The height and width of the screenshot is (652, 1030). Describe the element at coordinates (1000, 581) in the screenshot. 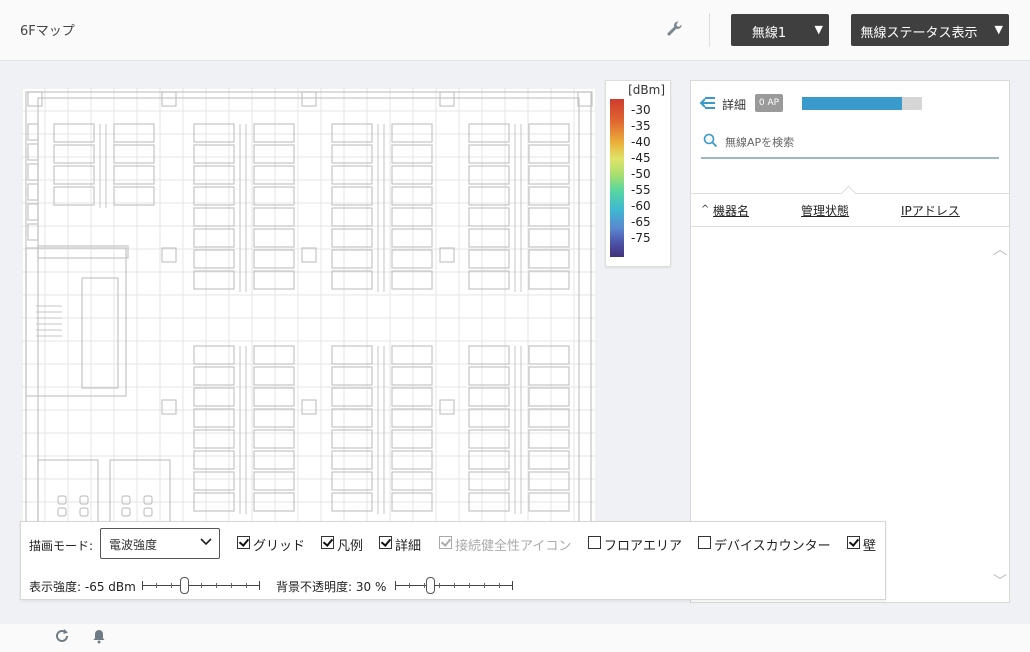

I see `scroll-down-icon: ﹀` at that location.